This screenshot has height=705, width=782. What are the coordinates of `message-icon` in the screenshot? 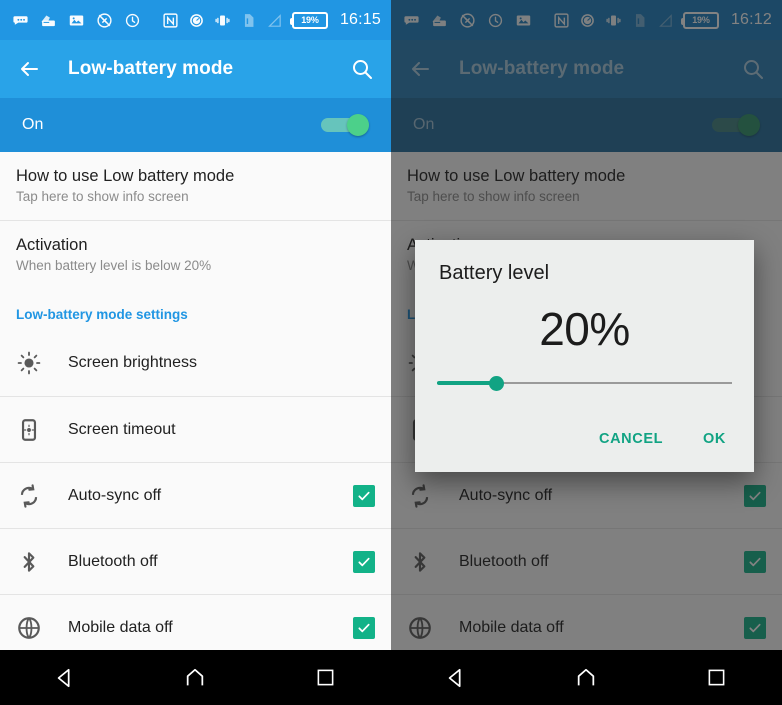 It's located at (20, 20).